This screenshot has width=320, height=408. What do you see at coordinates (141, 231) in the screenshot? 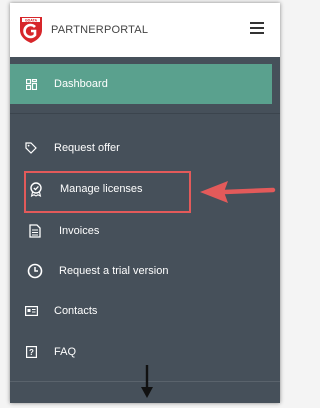
I see `sidebar-item-invoices: Invoices` at bounding box center [141, 231].